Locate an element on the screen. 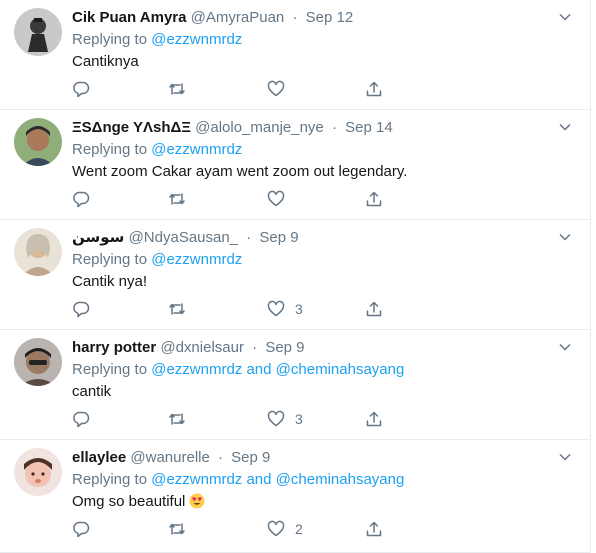 Image resolution: width=596 pixels, height=553 pixels. like-count: 2 is located at coordinates (299, 529).